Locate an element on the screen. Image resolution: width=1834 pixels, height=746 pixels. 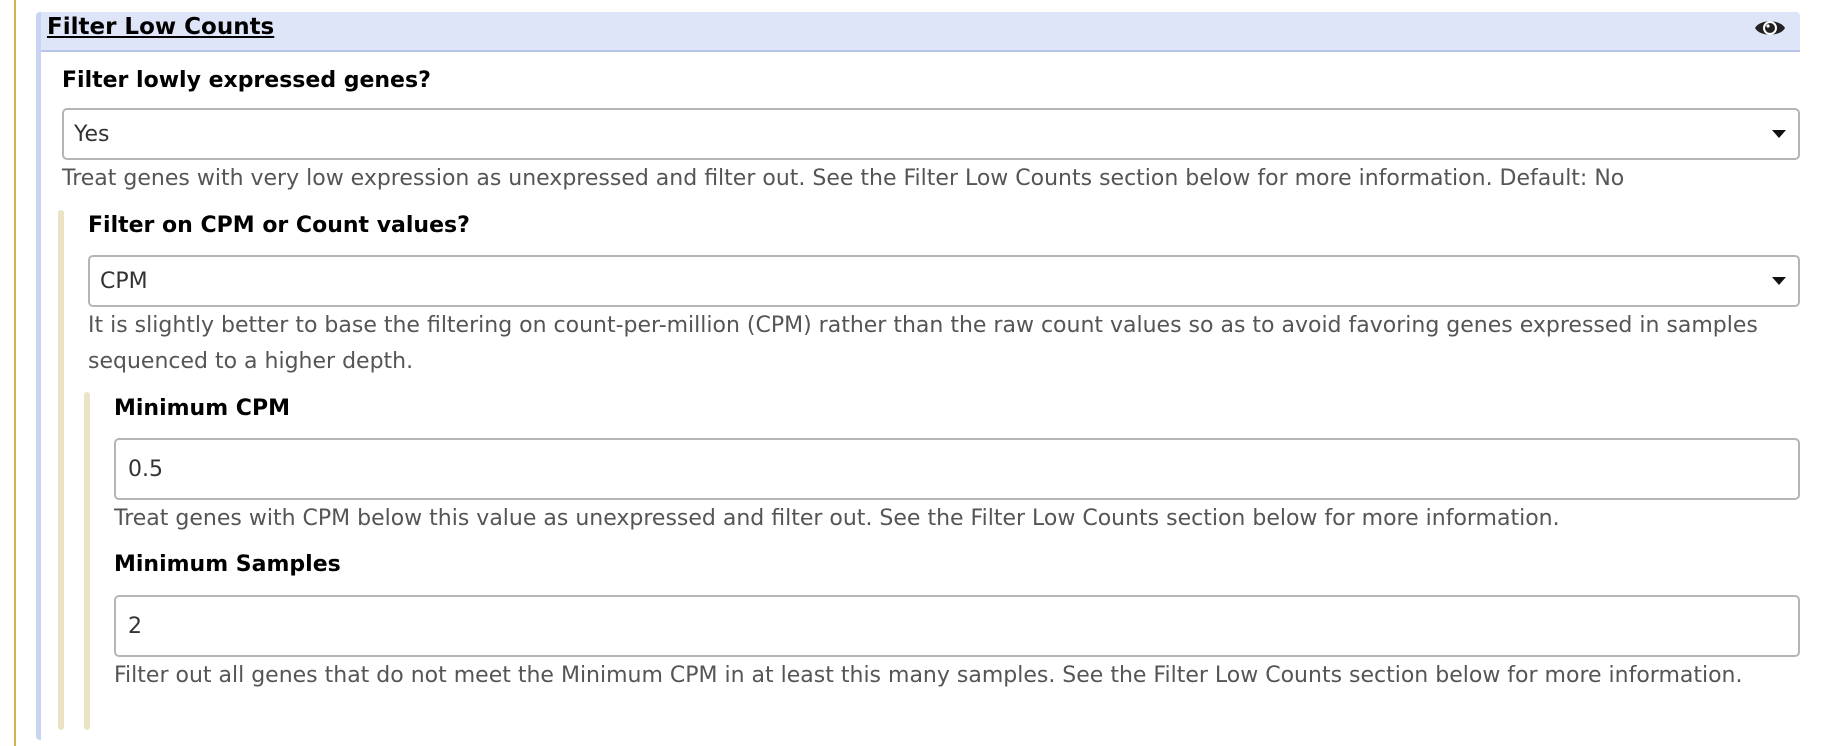
filter-lowly-label: Filter lowly expressed genes? is located at coordinates (246, 80).